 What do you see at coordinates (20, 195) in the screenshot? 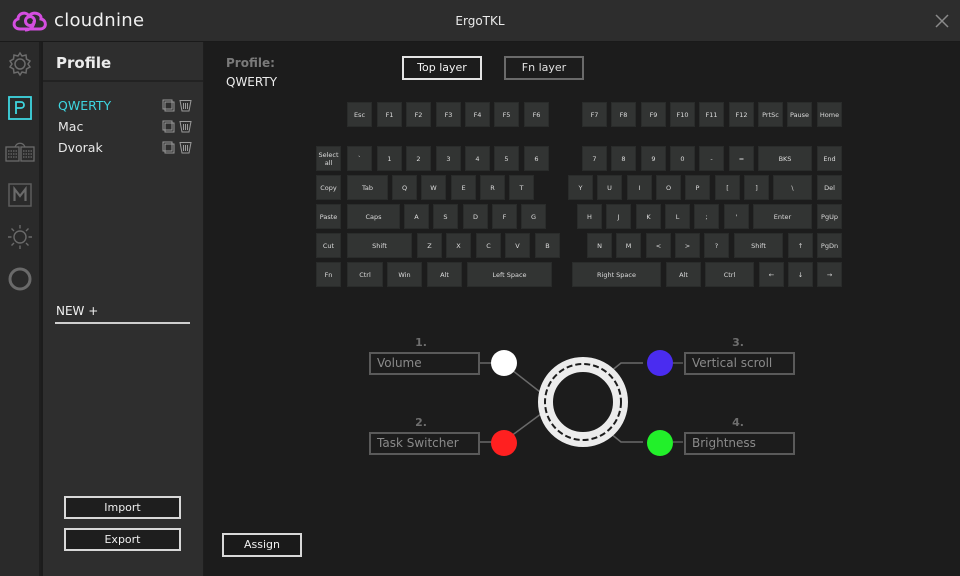
I see `macro-m-icon` at bounding box center [20, 195].